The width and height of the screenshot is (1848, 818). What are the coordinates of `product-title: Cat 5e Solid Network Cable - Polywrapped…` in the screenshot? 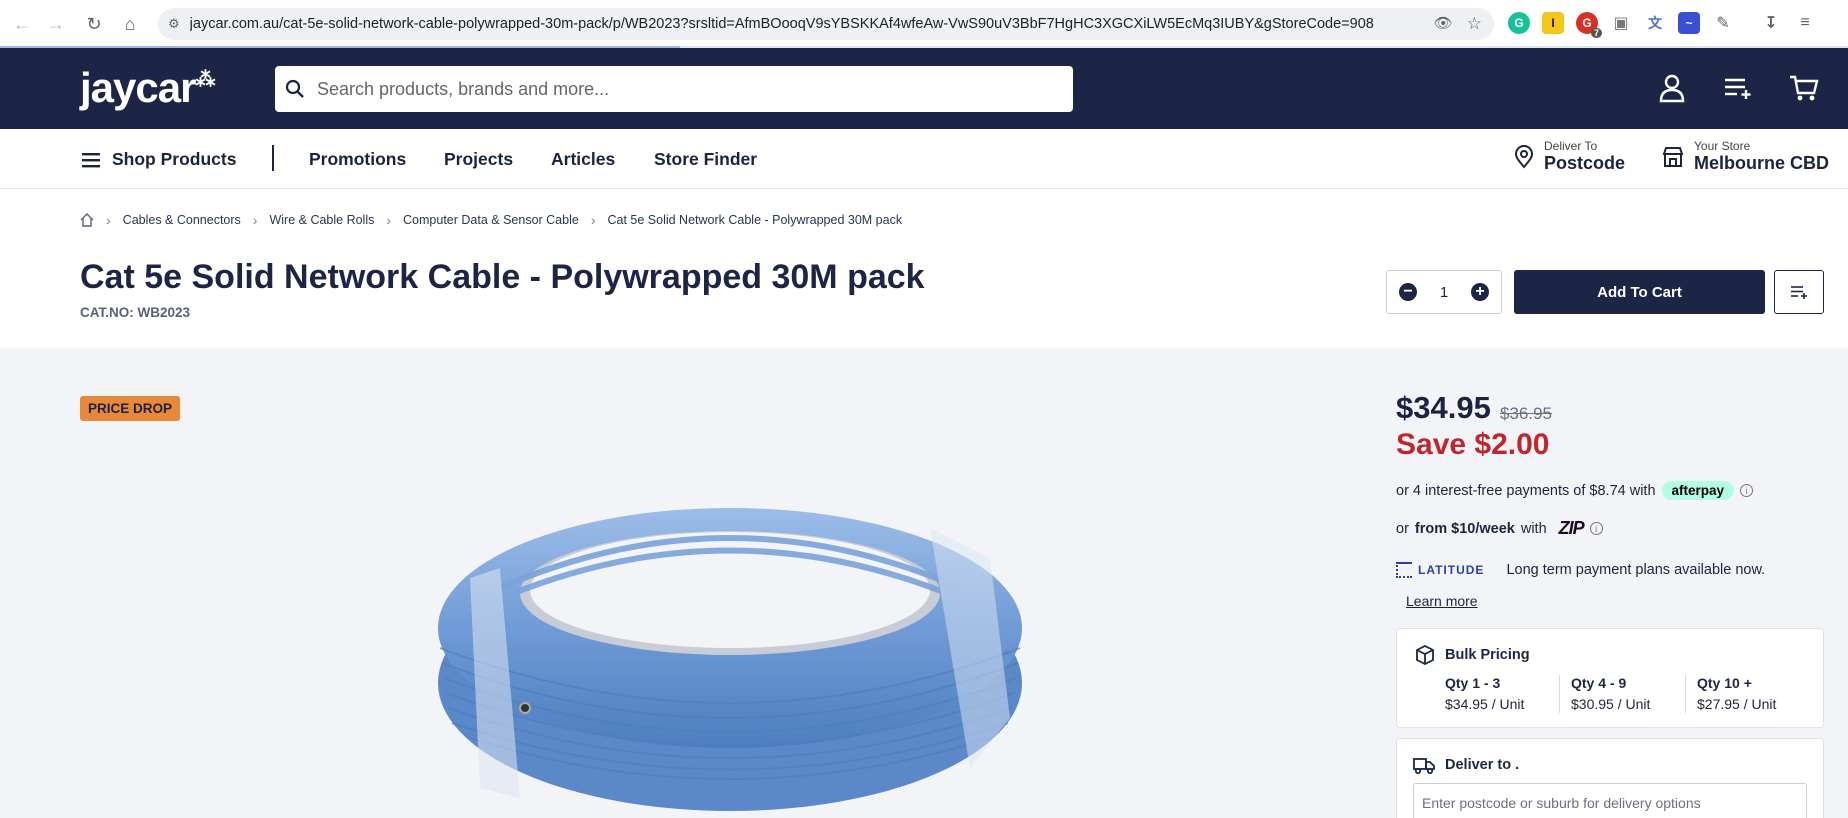 It's located at (502, 277).